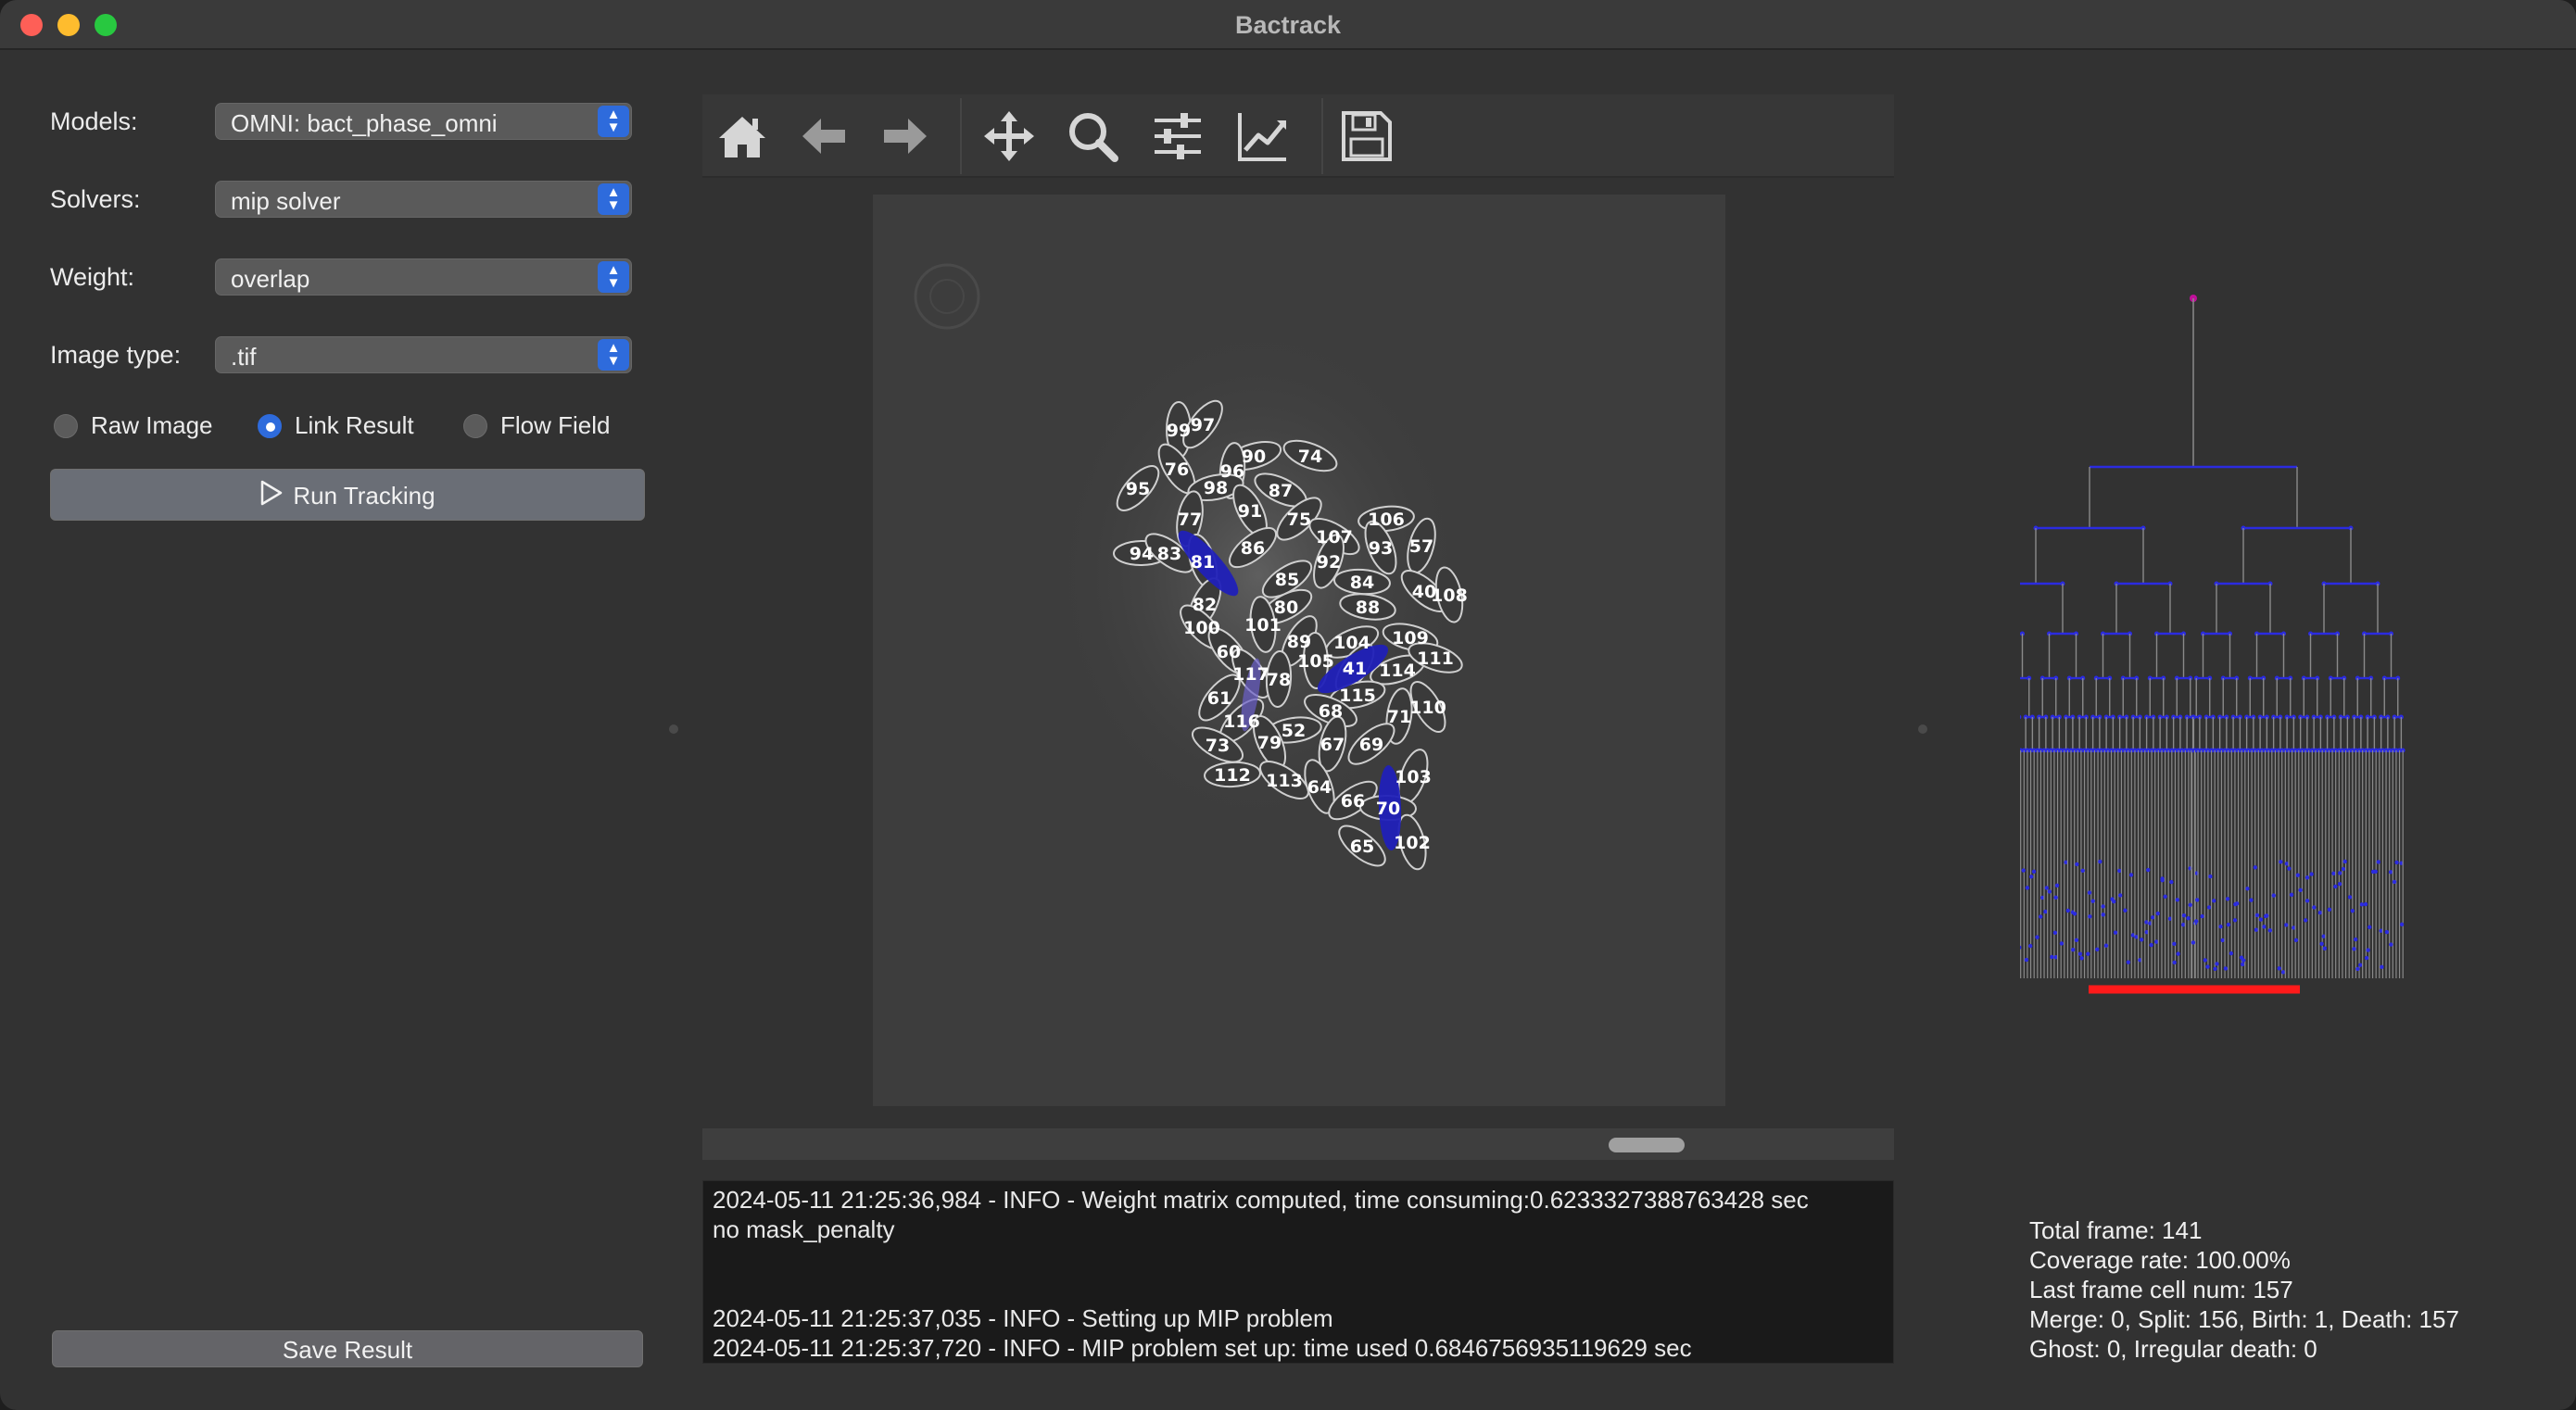 The image size is (2576, 1410). I want to click on raw-image-label: Raw Image, so click(152, 425).